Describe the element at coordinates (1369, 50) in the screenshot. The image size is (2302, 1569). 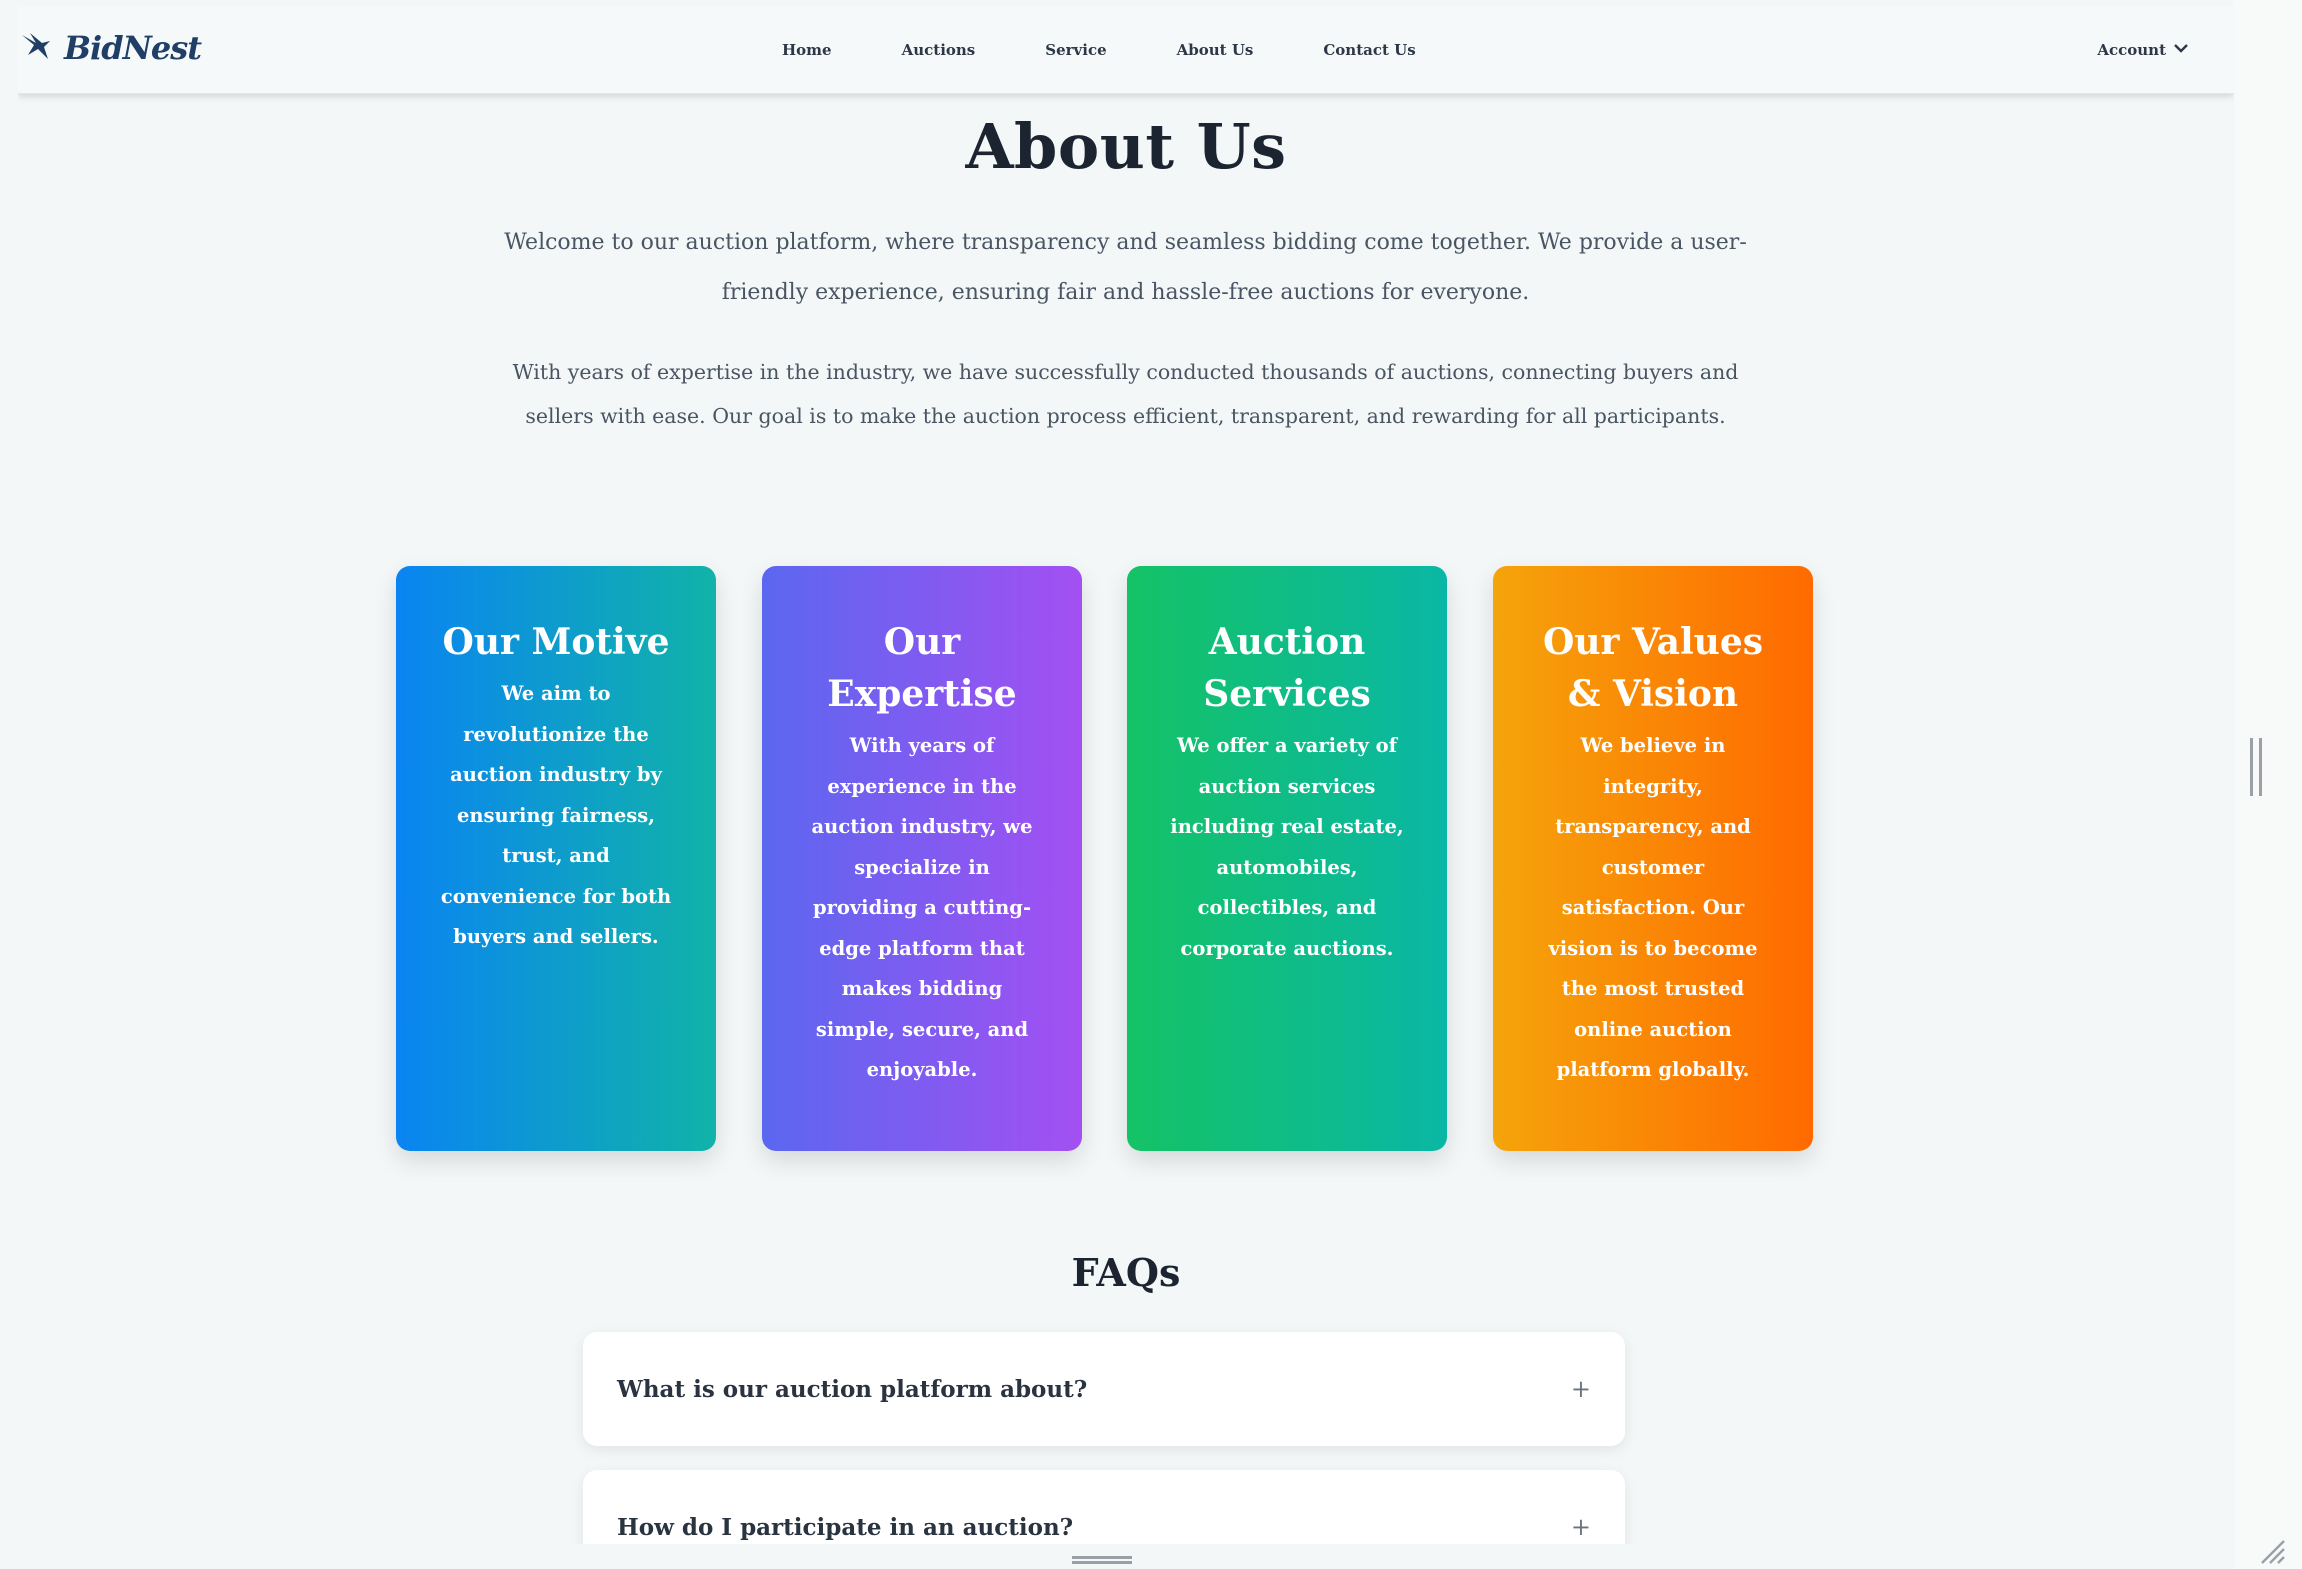
I see `nav-link-contact-us: Contact Us` at that location.